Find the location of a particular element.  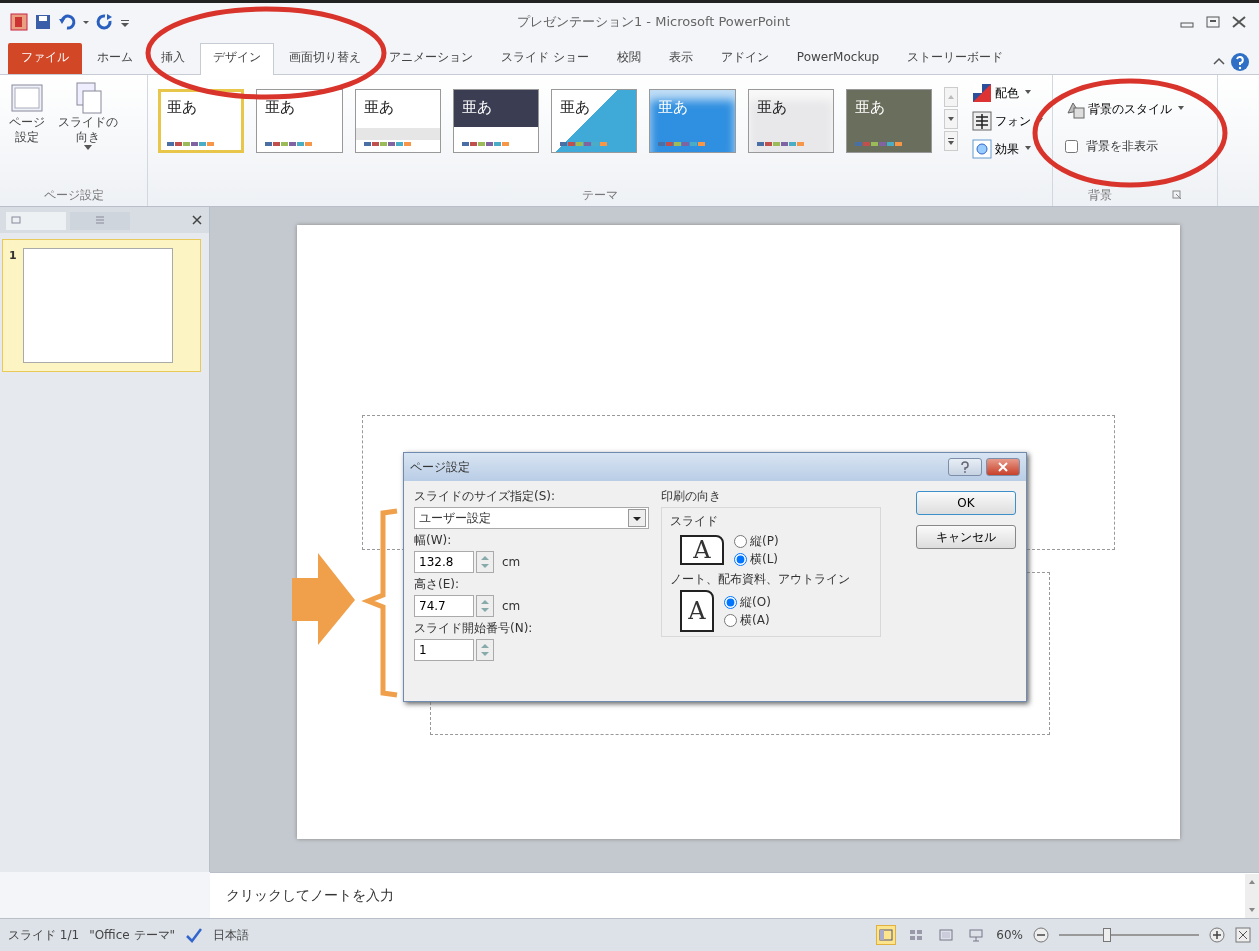

font-icon is located at coordinates (982, 121).